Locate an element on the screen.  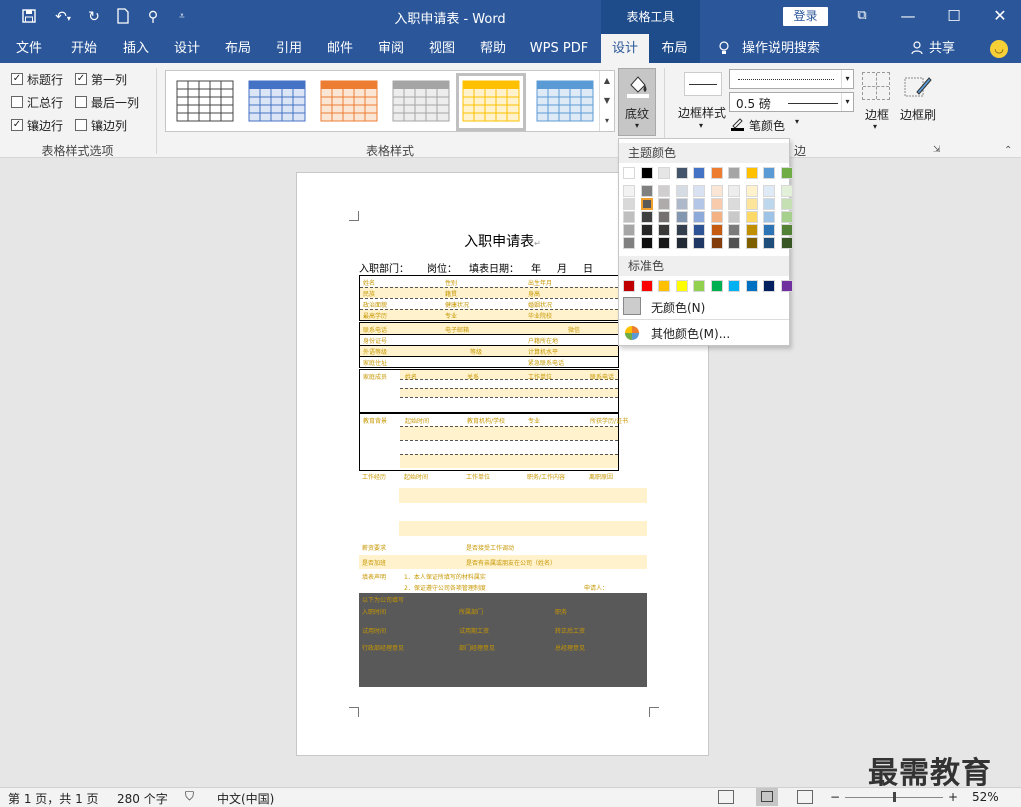
tell-me-search: 操作说明搜索 is located at coordinates (782, 48).